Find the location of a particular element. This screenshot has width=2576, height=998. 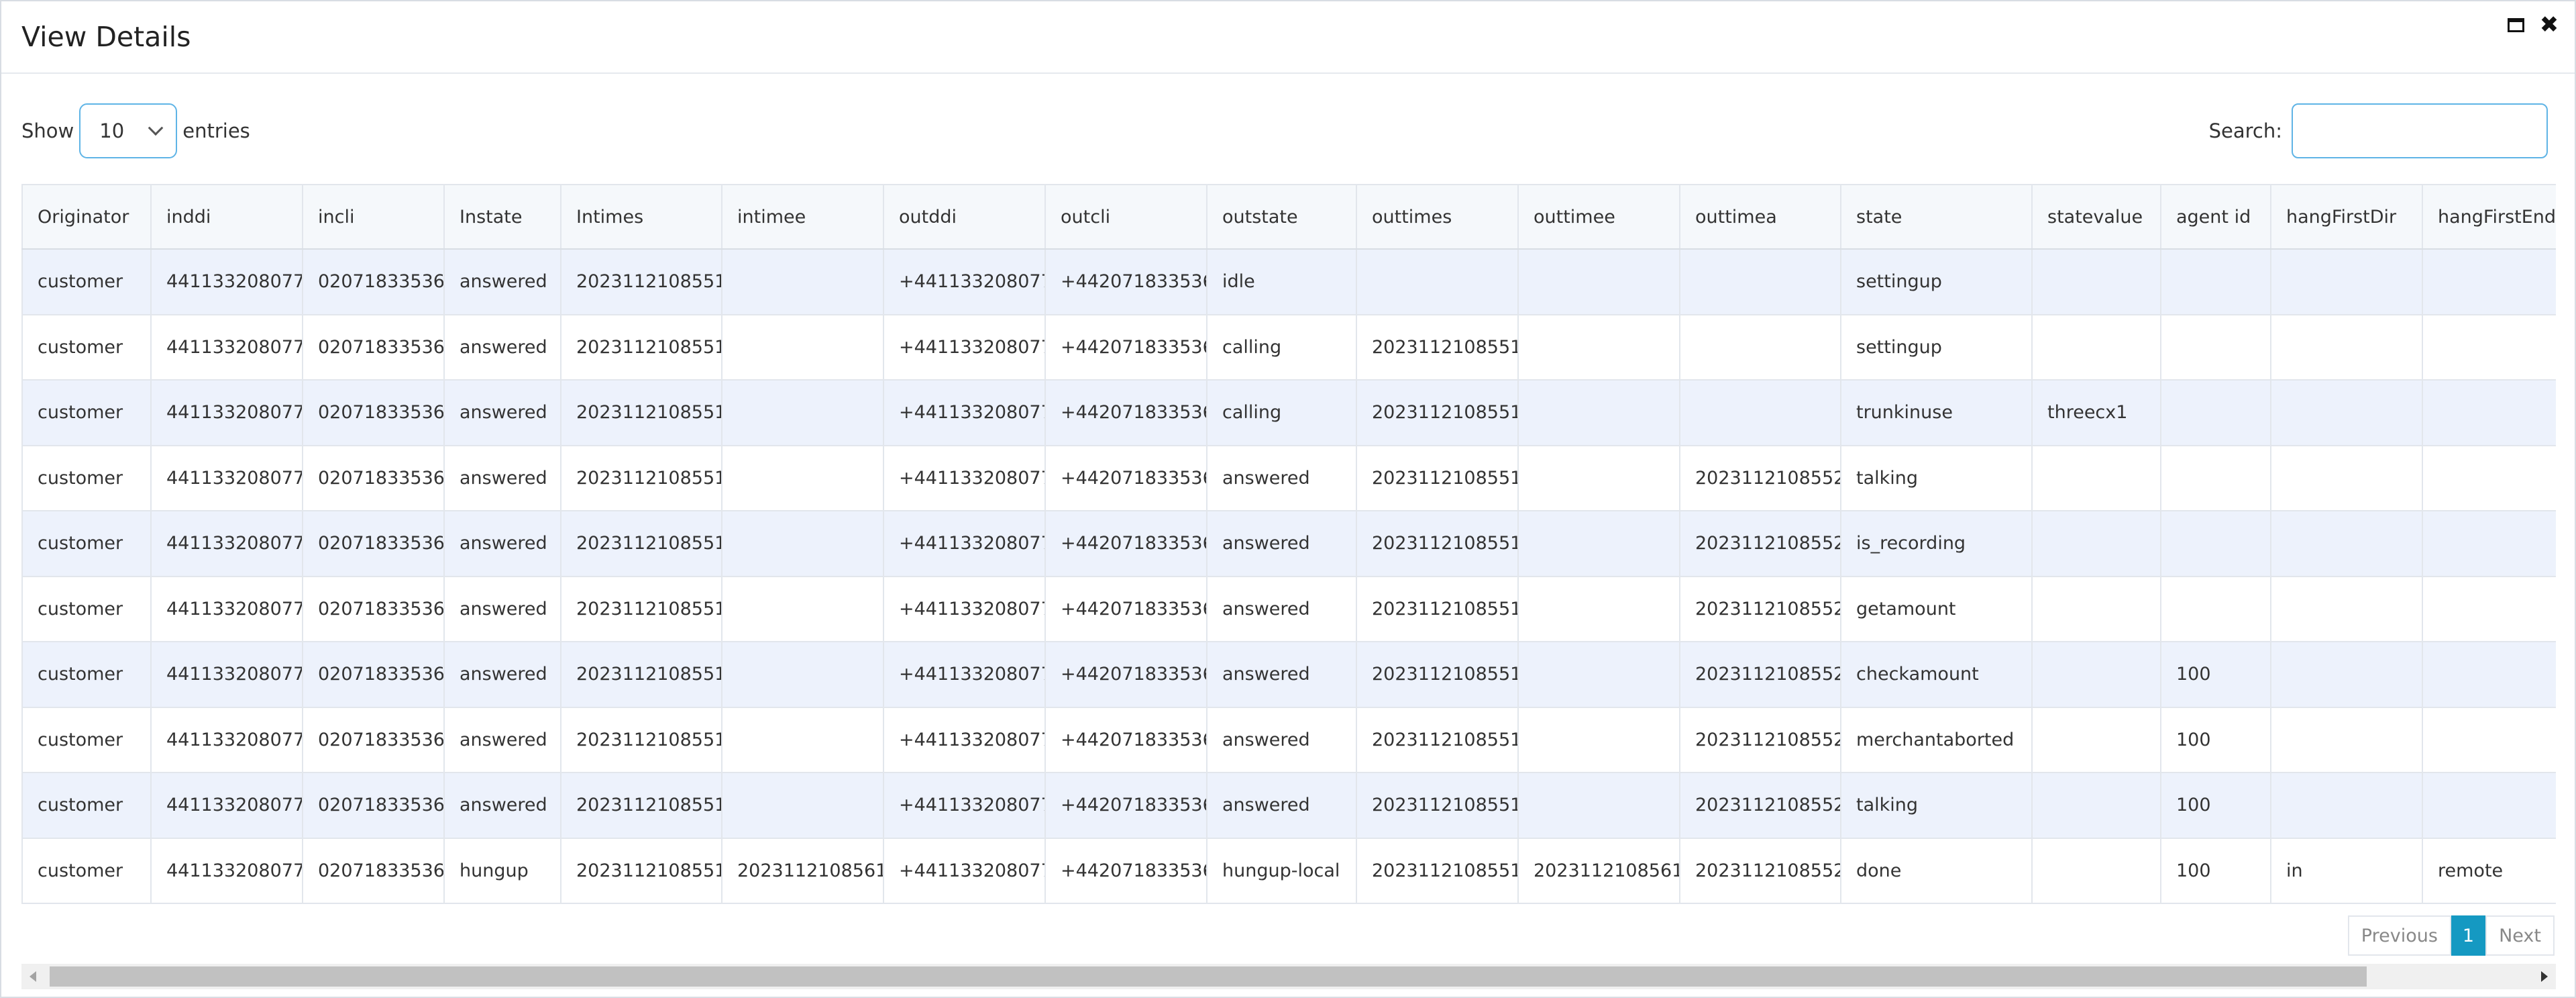

page-1-button: 1 is located at coordinates (2468, 935).